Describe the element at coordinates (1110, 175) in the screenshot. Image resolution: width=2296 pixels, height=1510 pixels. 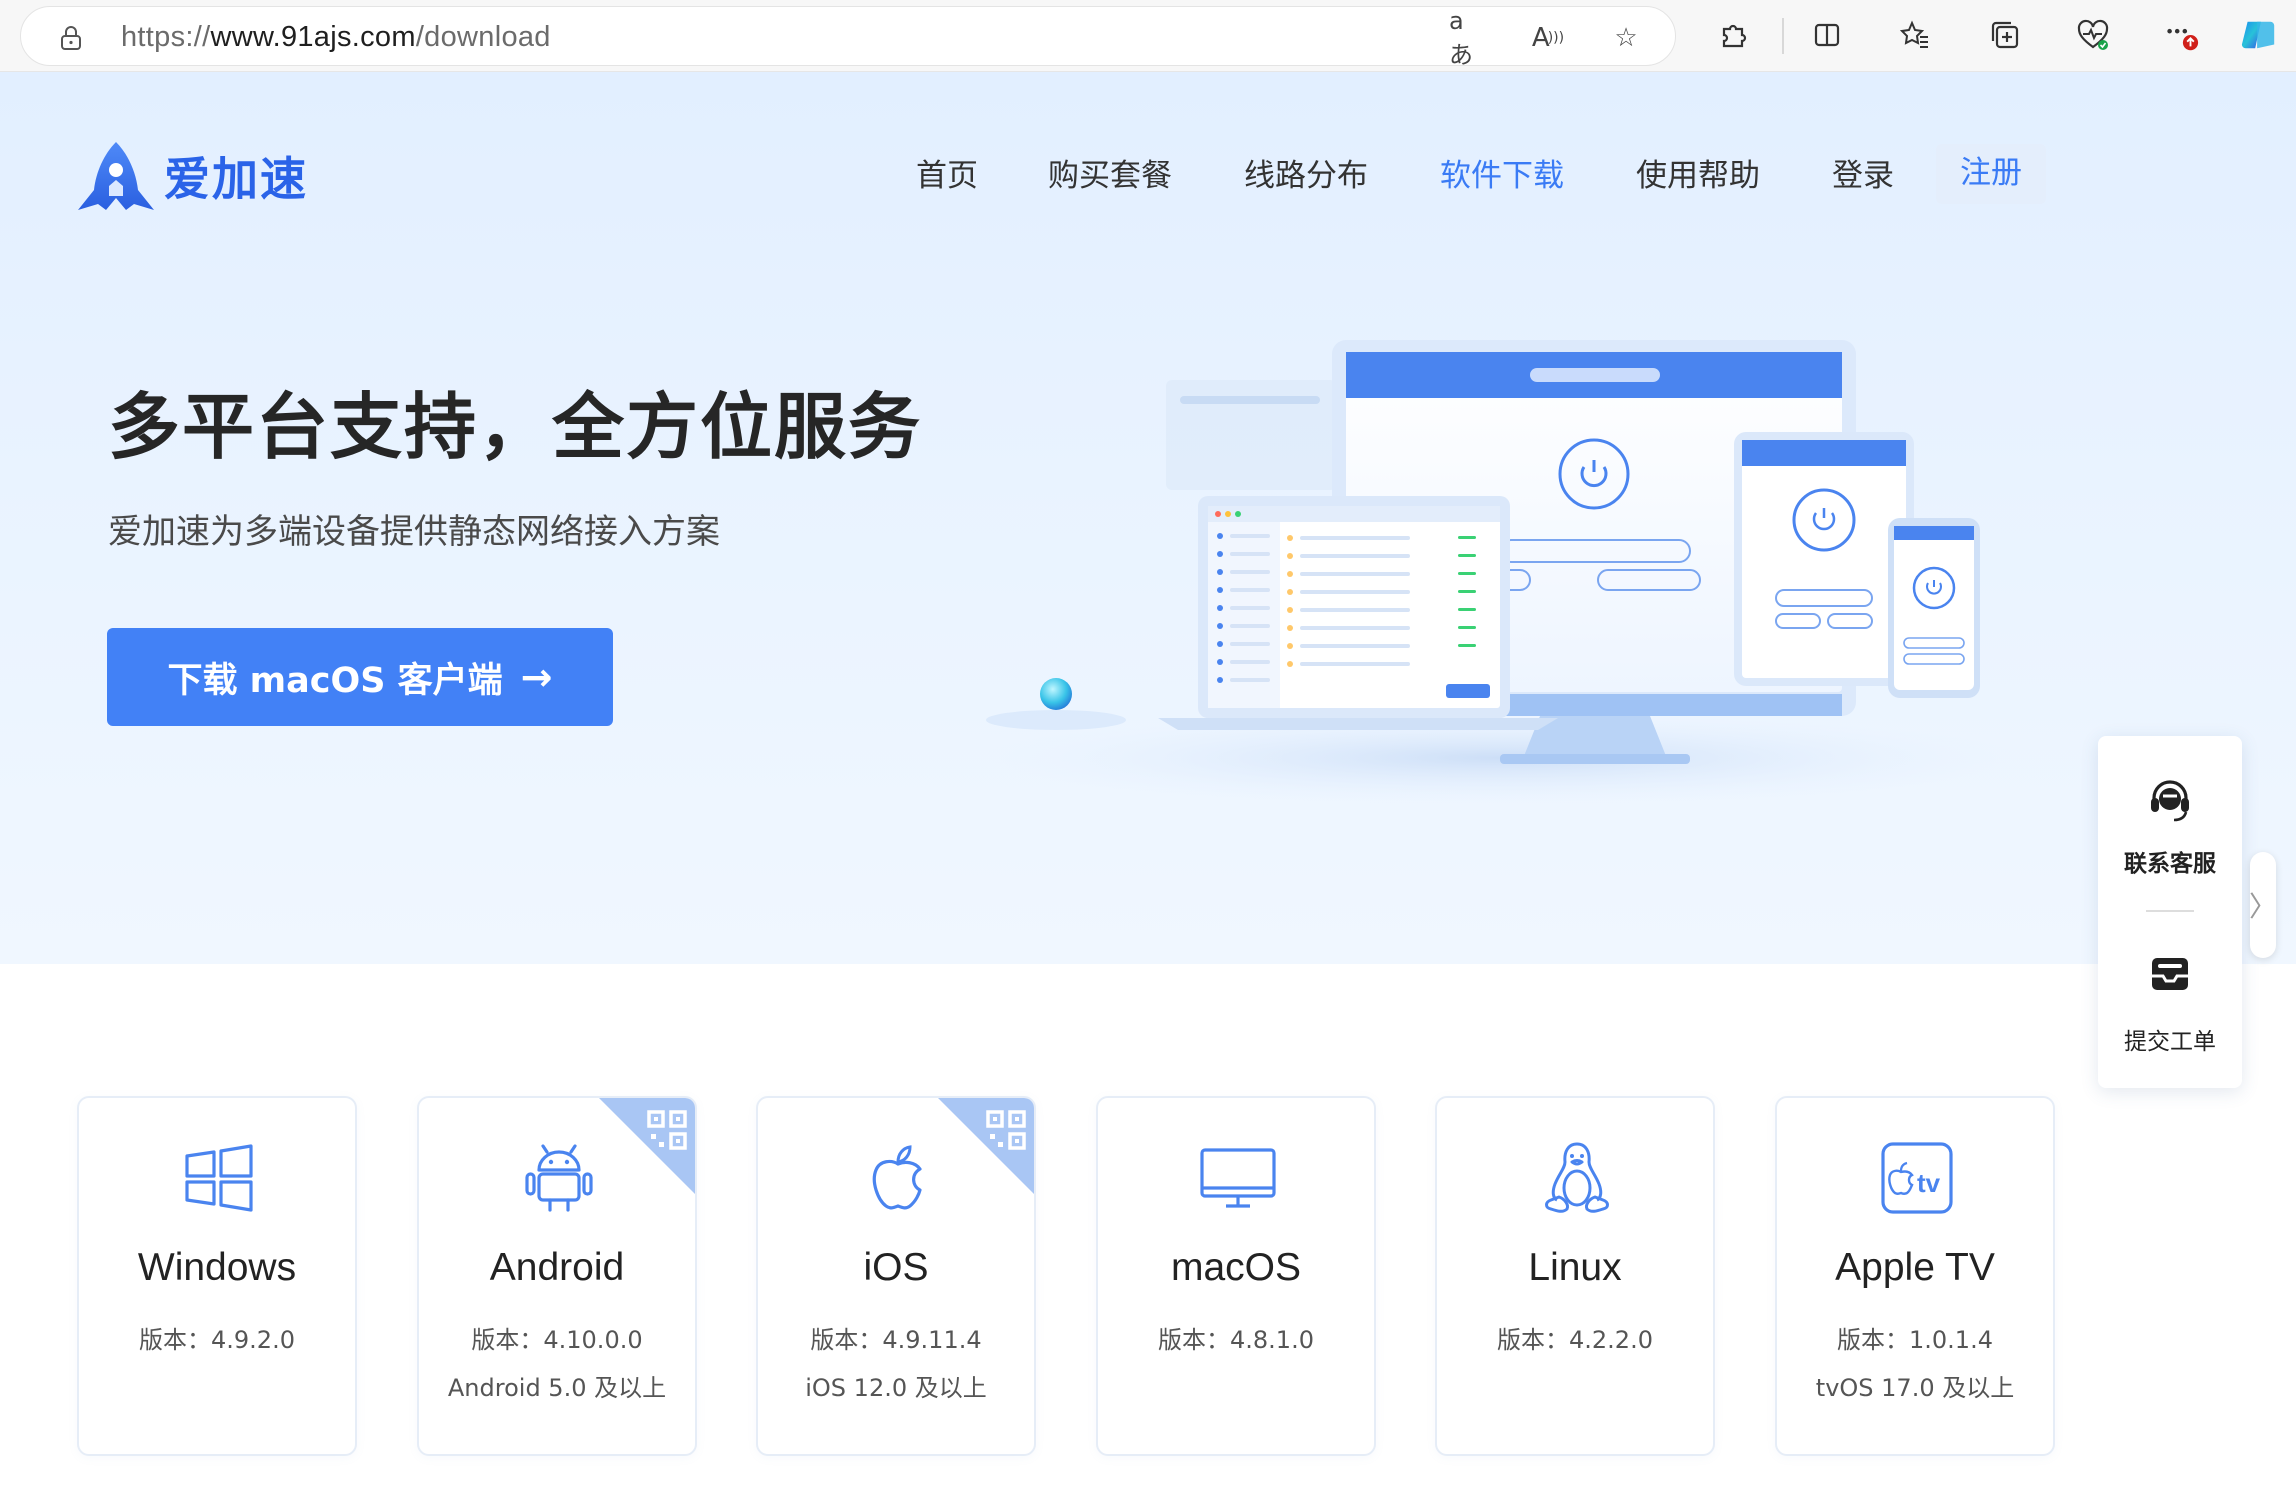
I see `nav-buy-plans: 购买套餐` at that location.